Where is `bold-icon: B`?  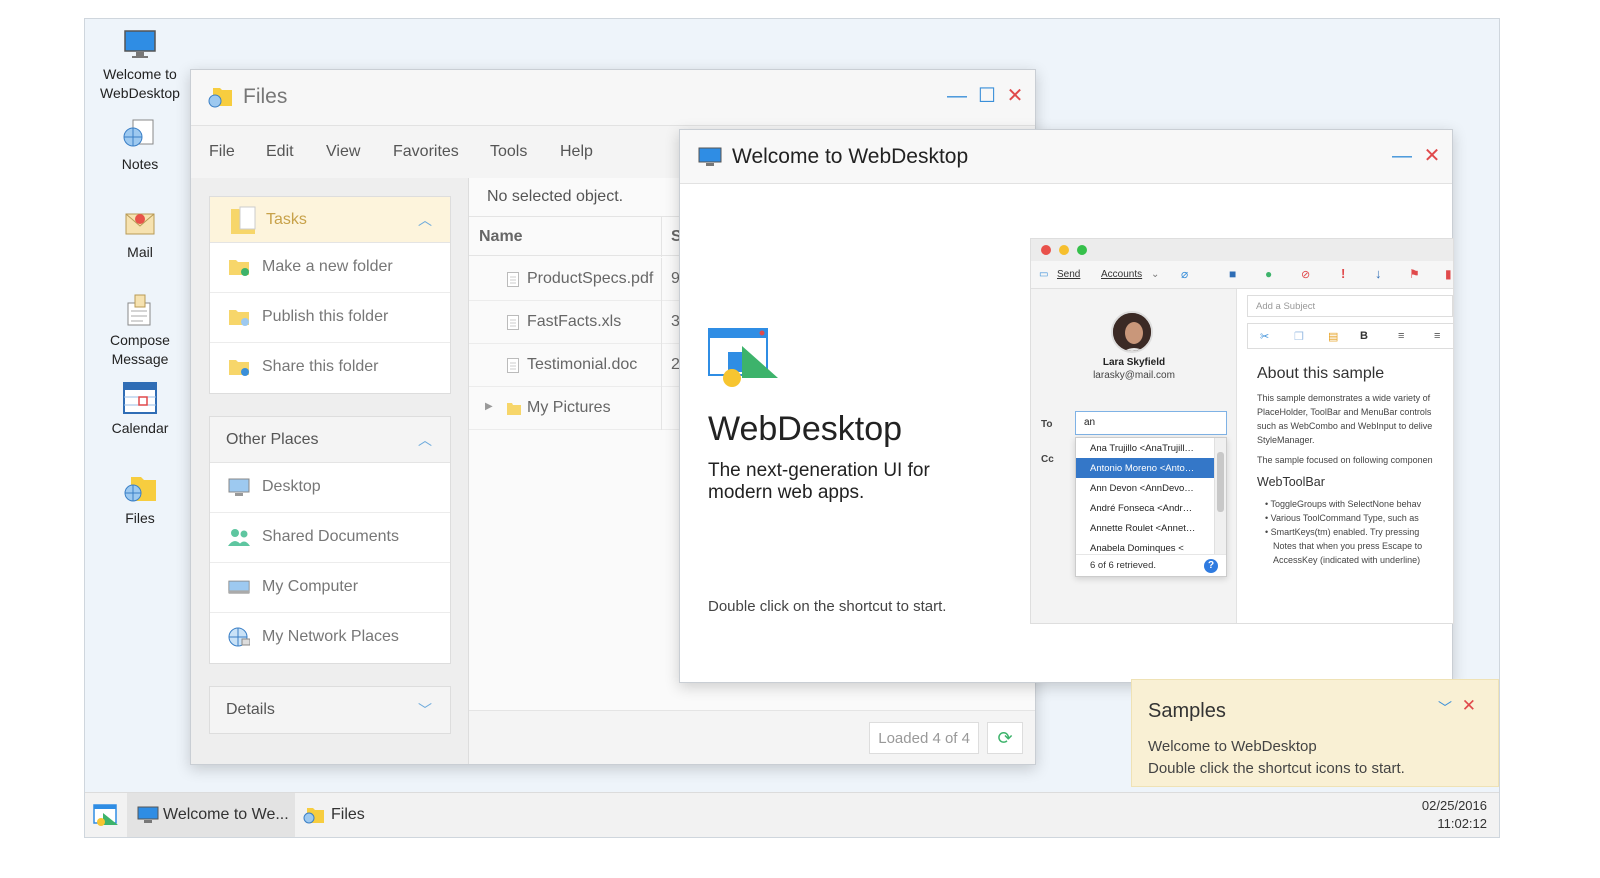 bold-icon: B is located at coordinates (1364, 336).